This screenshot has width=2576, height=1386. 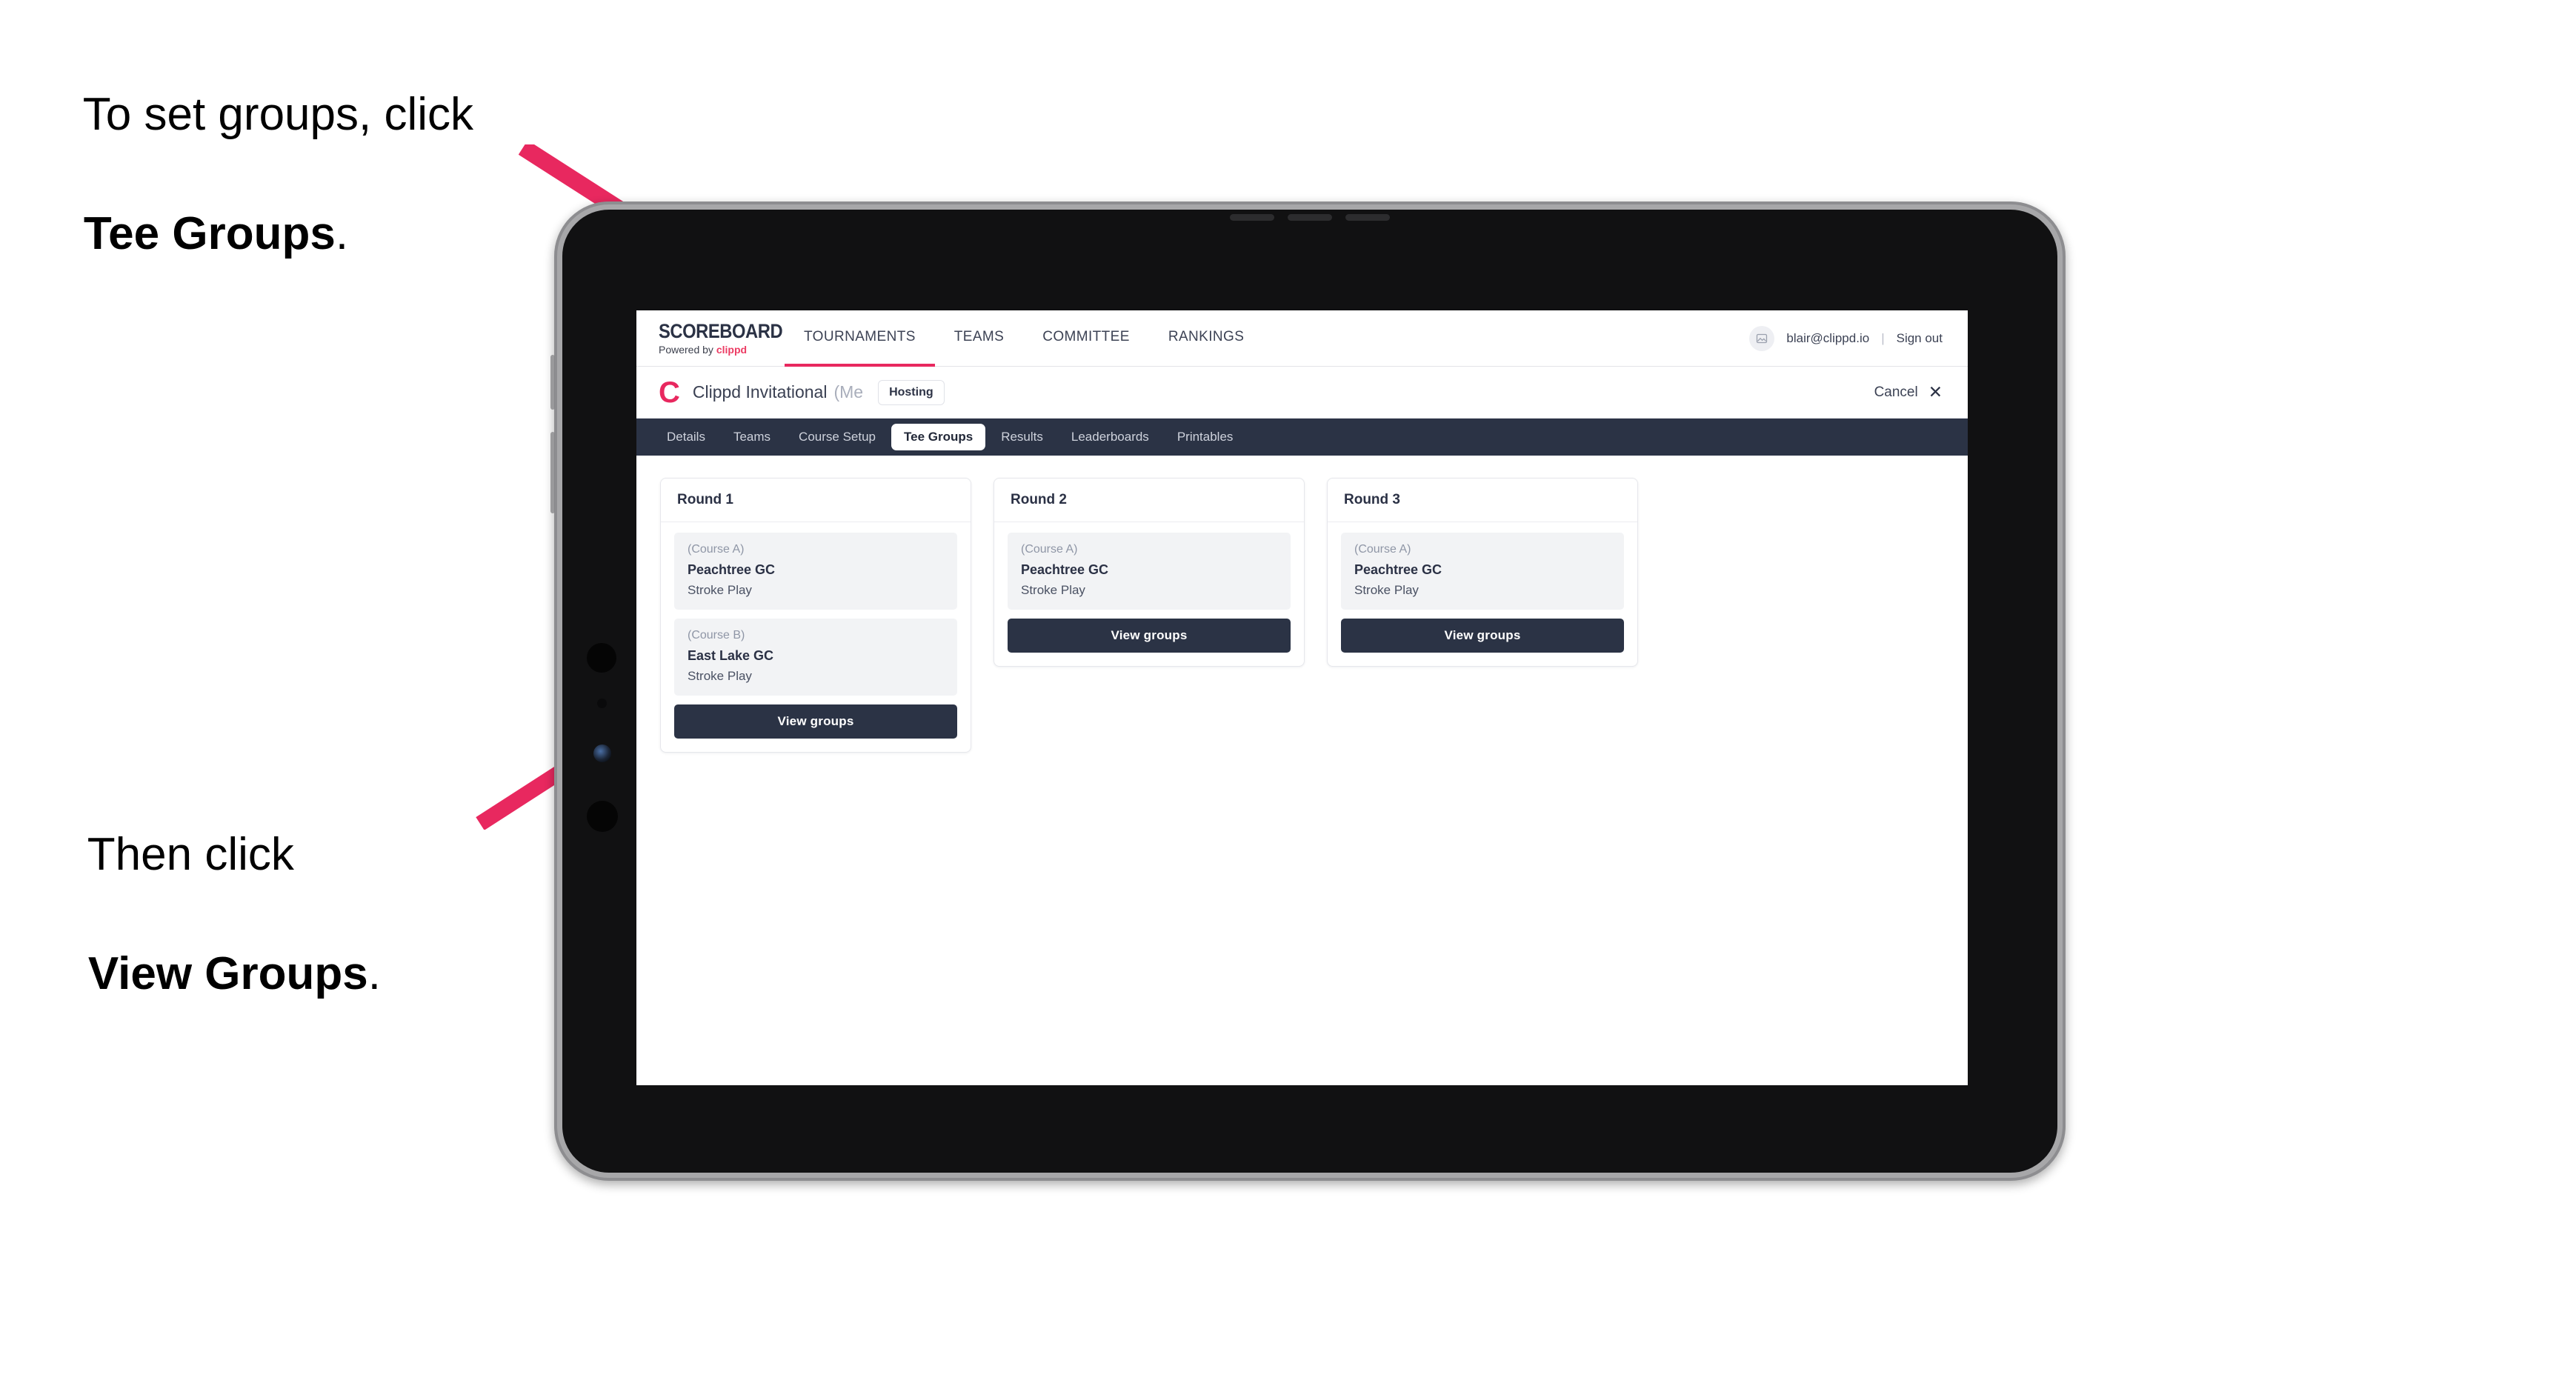 I want to click on tab-course-setup: Course Setup, so click(x=837, y=437).